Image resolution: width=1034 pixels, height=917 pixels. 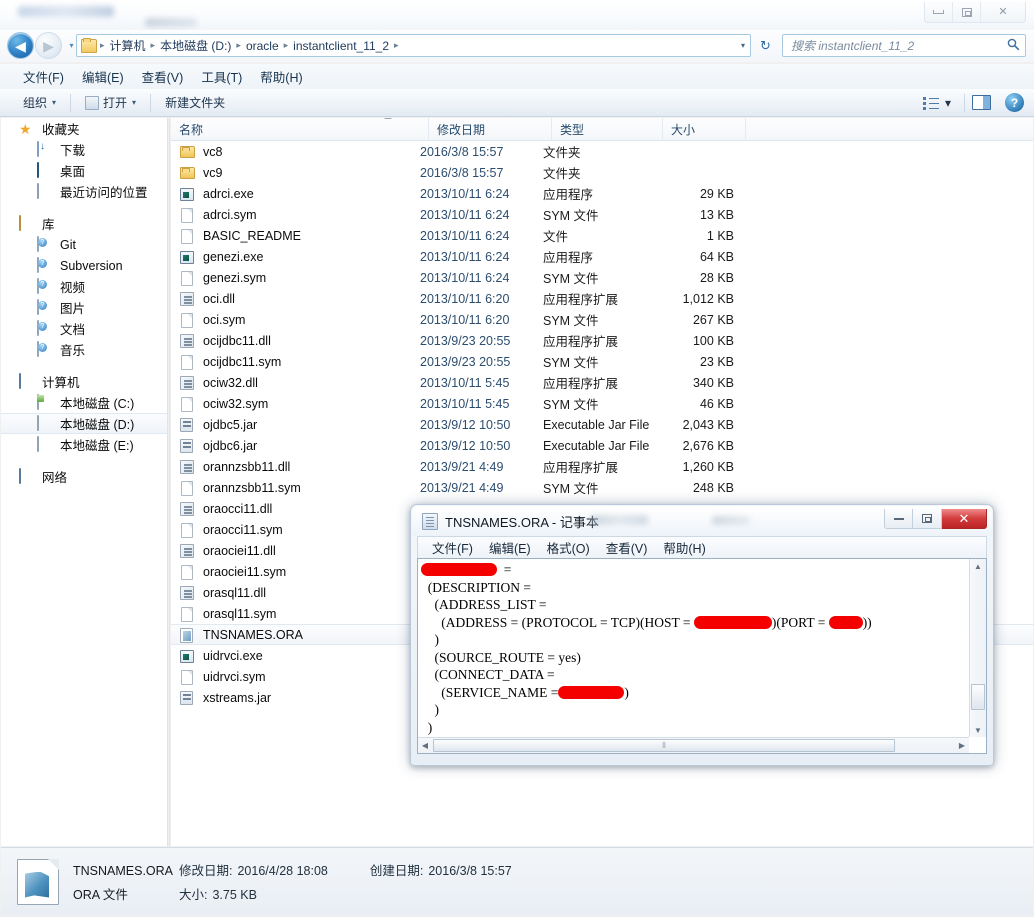 What do you see at coordinates (602, 214) in the screenshot?
I see `table-row: adrci.sym 2013/10/11 6:24 SYM 文件 13 KB` at bounding box center [602, 214].